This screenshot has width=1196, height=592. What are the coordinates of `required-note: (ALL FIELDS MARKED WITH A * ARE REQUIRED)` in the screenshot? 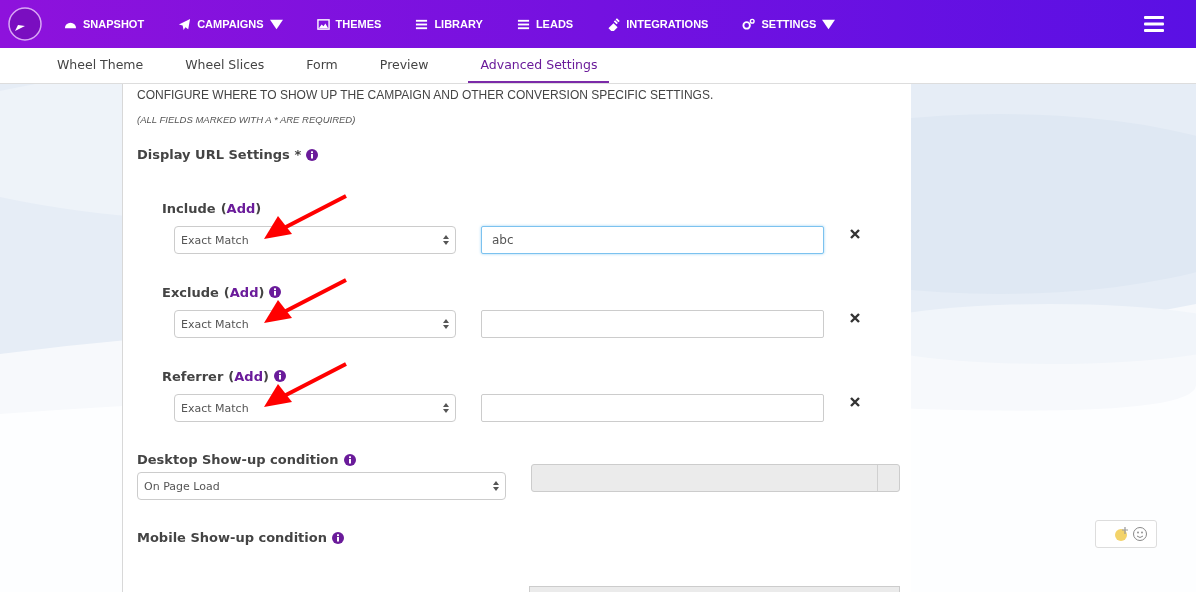 It's located at (247, 119).